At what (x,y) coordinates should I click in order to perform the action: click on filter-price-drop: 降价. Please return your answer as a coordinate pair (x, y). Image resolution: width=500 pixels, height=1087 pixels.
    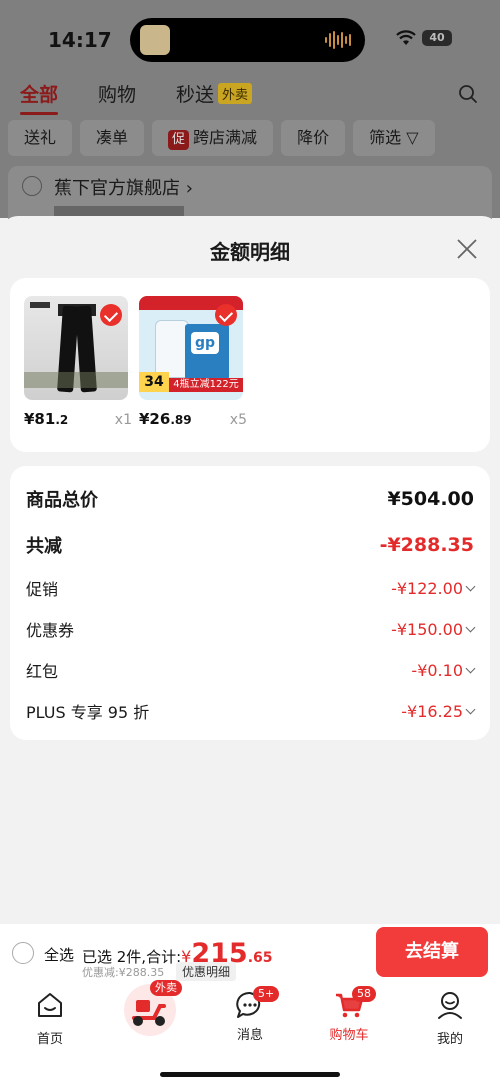
    Looking at the image, I should click on (313, 138).